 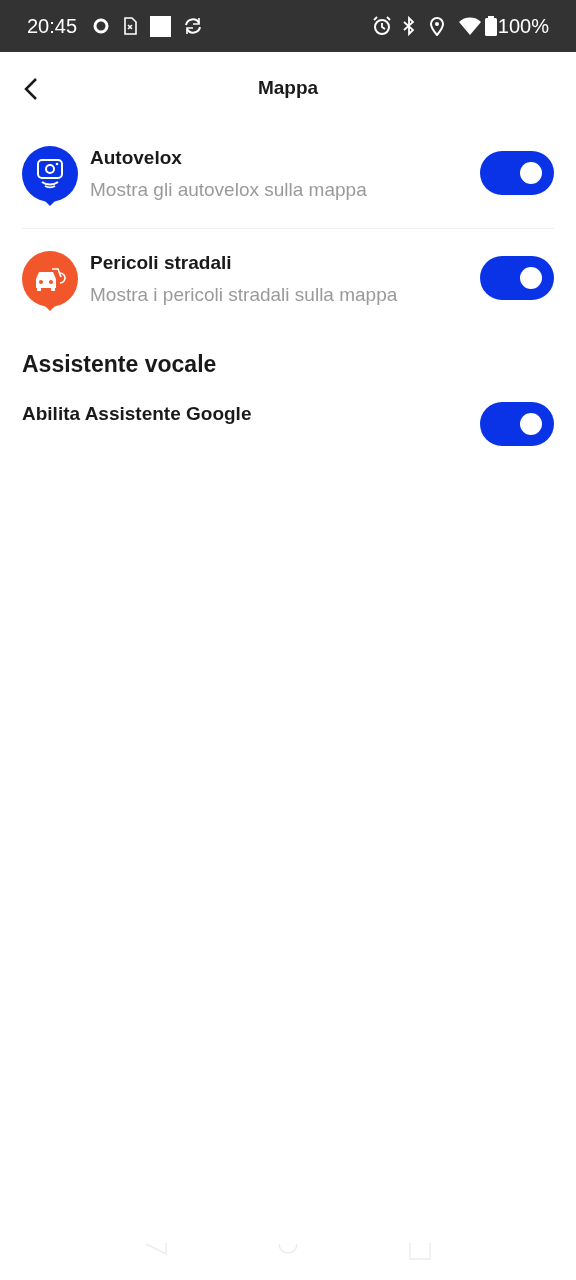 What do you see at coordinates (161, 263) in the screenshot?
I see `setting-title: Pericoli stradali` at bounding box center [161, 263].